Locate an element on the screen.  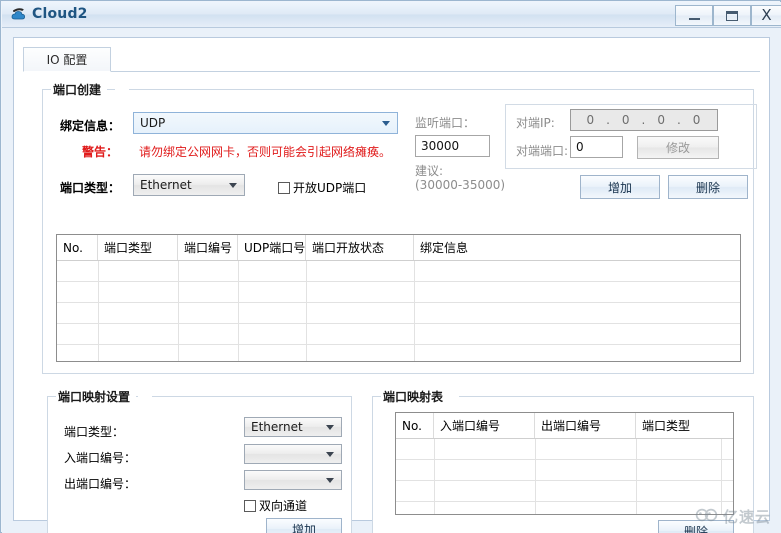
port-table-header: No. 端口类型 端口编号 UDP端口号 端口开放状态 绑定信息 is located at coordinates (398, 248).